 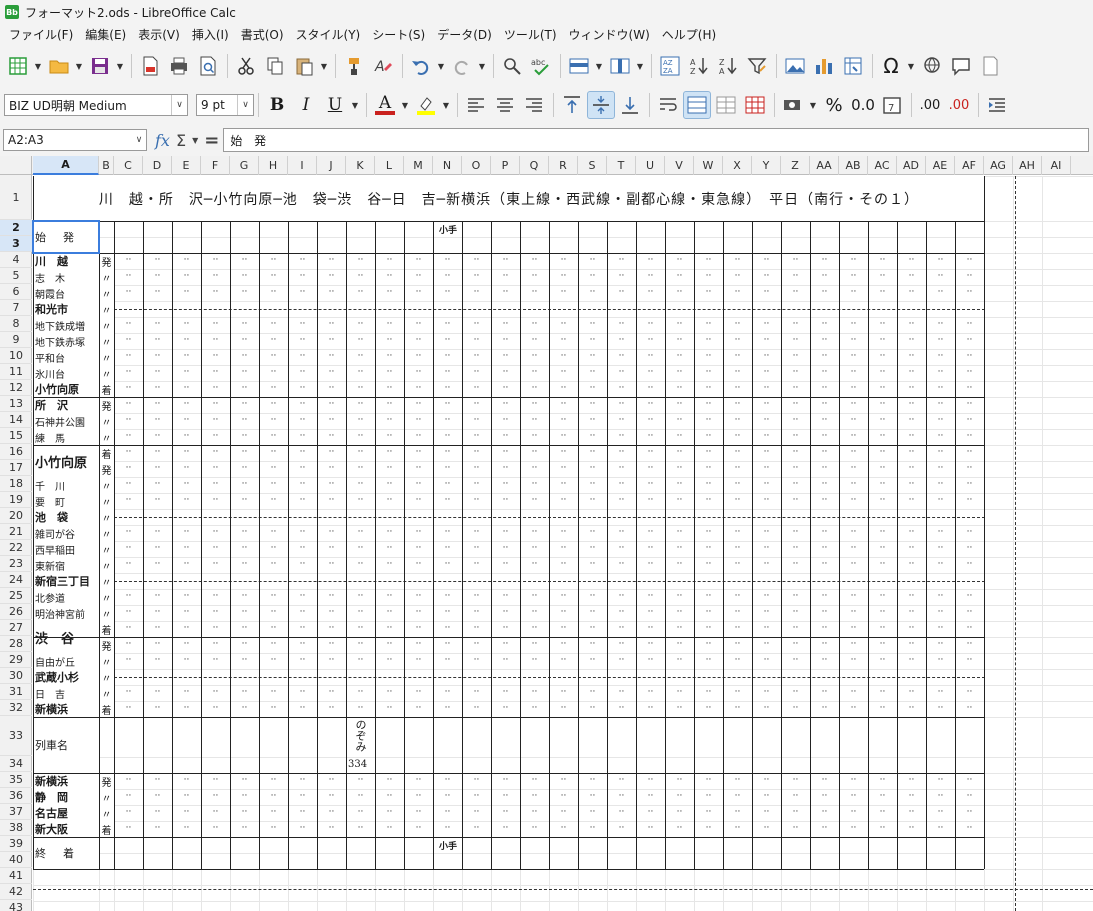 What do you see at coordinates (601, 105) in the screenshot?
I see `center-vertically-icon` at bounding box center [601, 105].